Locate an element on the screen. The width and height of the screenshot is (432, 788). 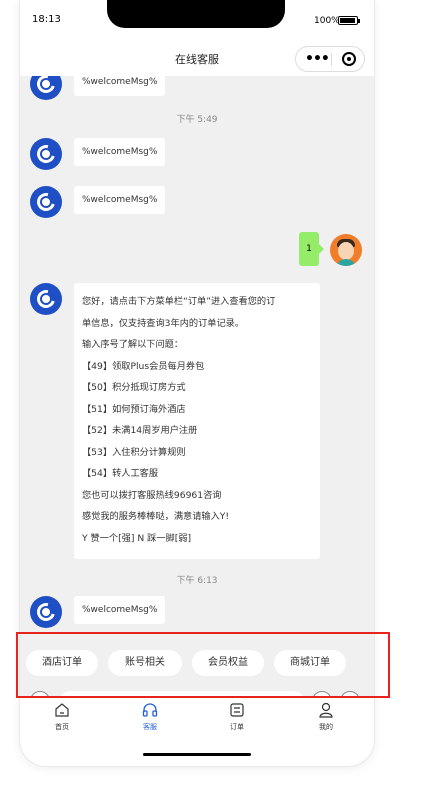
message-line: 【53】入住积分计算规则 is located at coordinates (134, 452).